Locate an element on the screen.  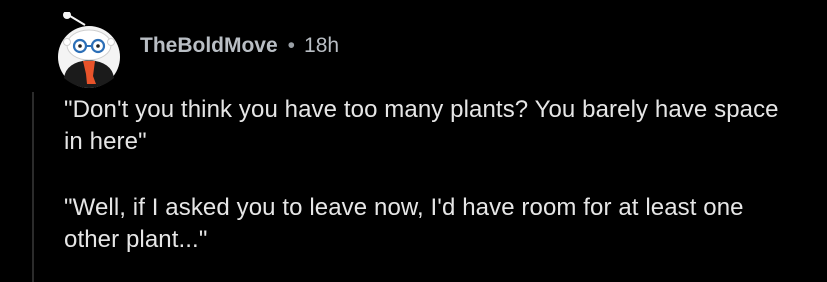
snoo-avatar-icon is located at coordinates (89, 49).